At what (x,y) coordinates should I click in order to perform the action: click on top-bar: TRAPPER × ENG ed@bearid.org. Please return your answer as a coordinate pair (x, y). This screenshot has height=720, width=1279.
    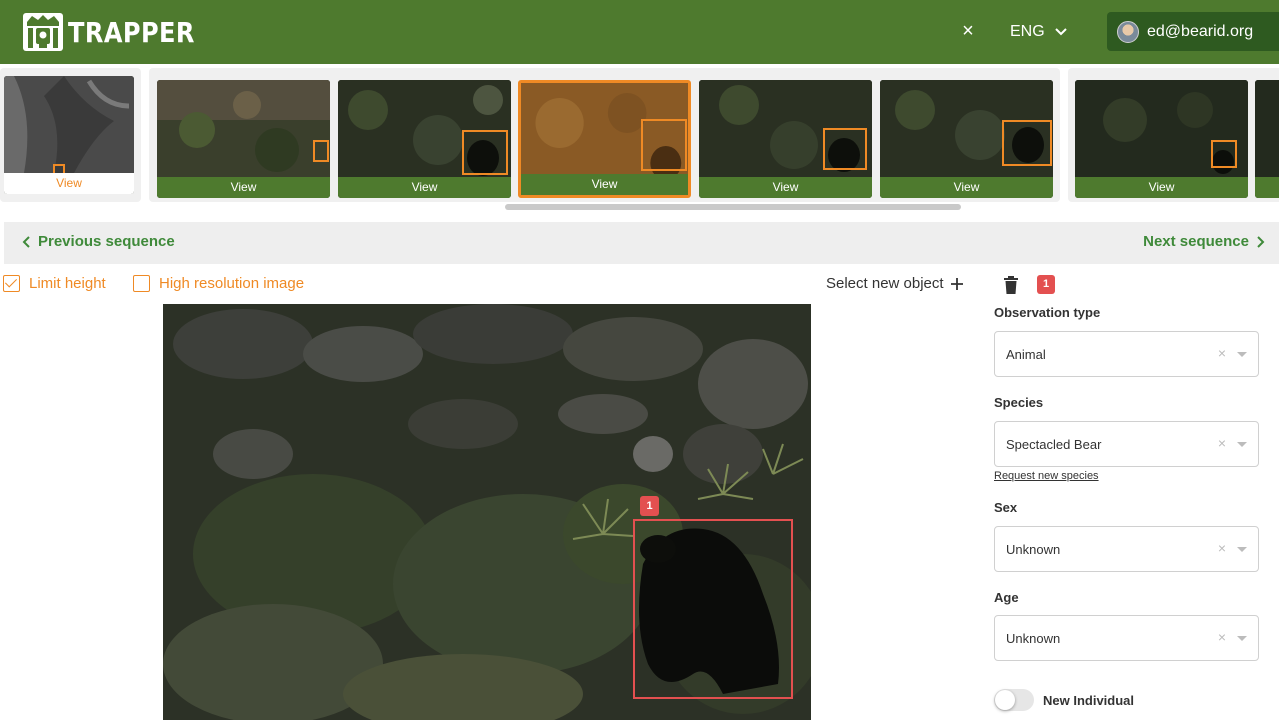
    Looking at the image, I should click on (639, 32).